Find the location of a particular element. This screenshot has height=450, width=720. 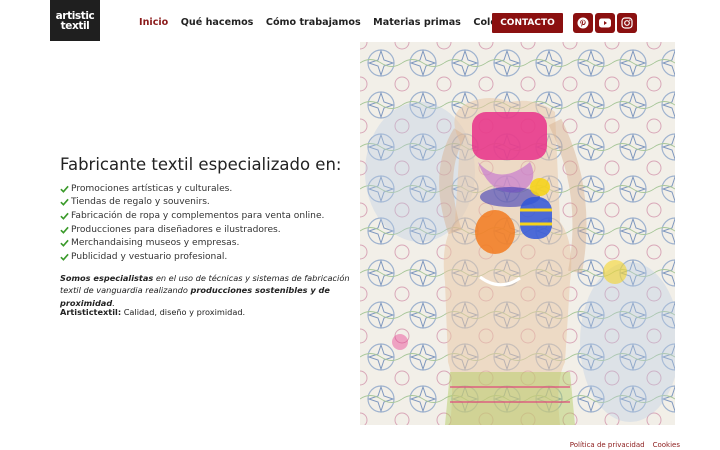

para-strong: Somos especialistas is located at coordinates (107, 278).